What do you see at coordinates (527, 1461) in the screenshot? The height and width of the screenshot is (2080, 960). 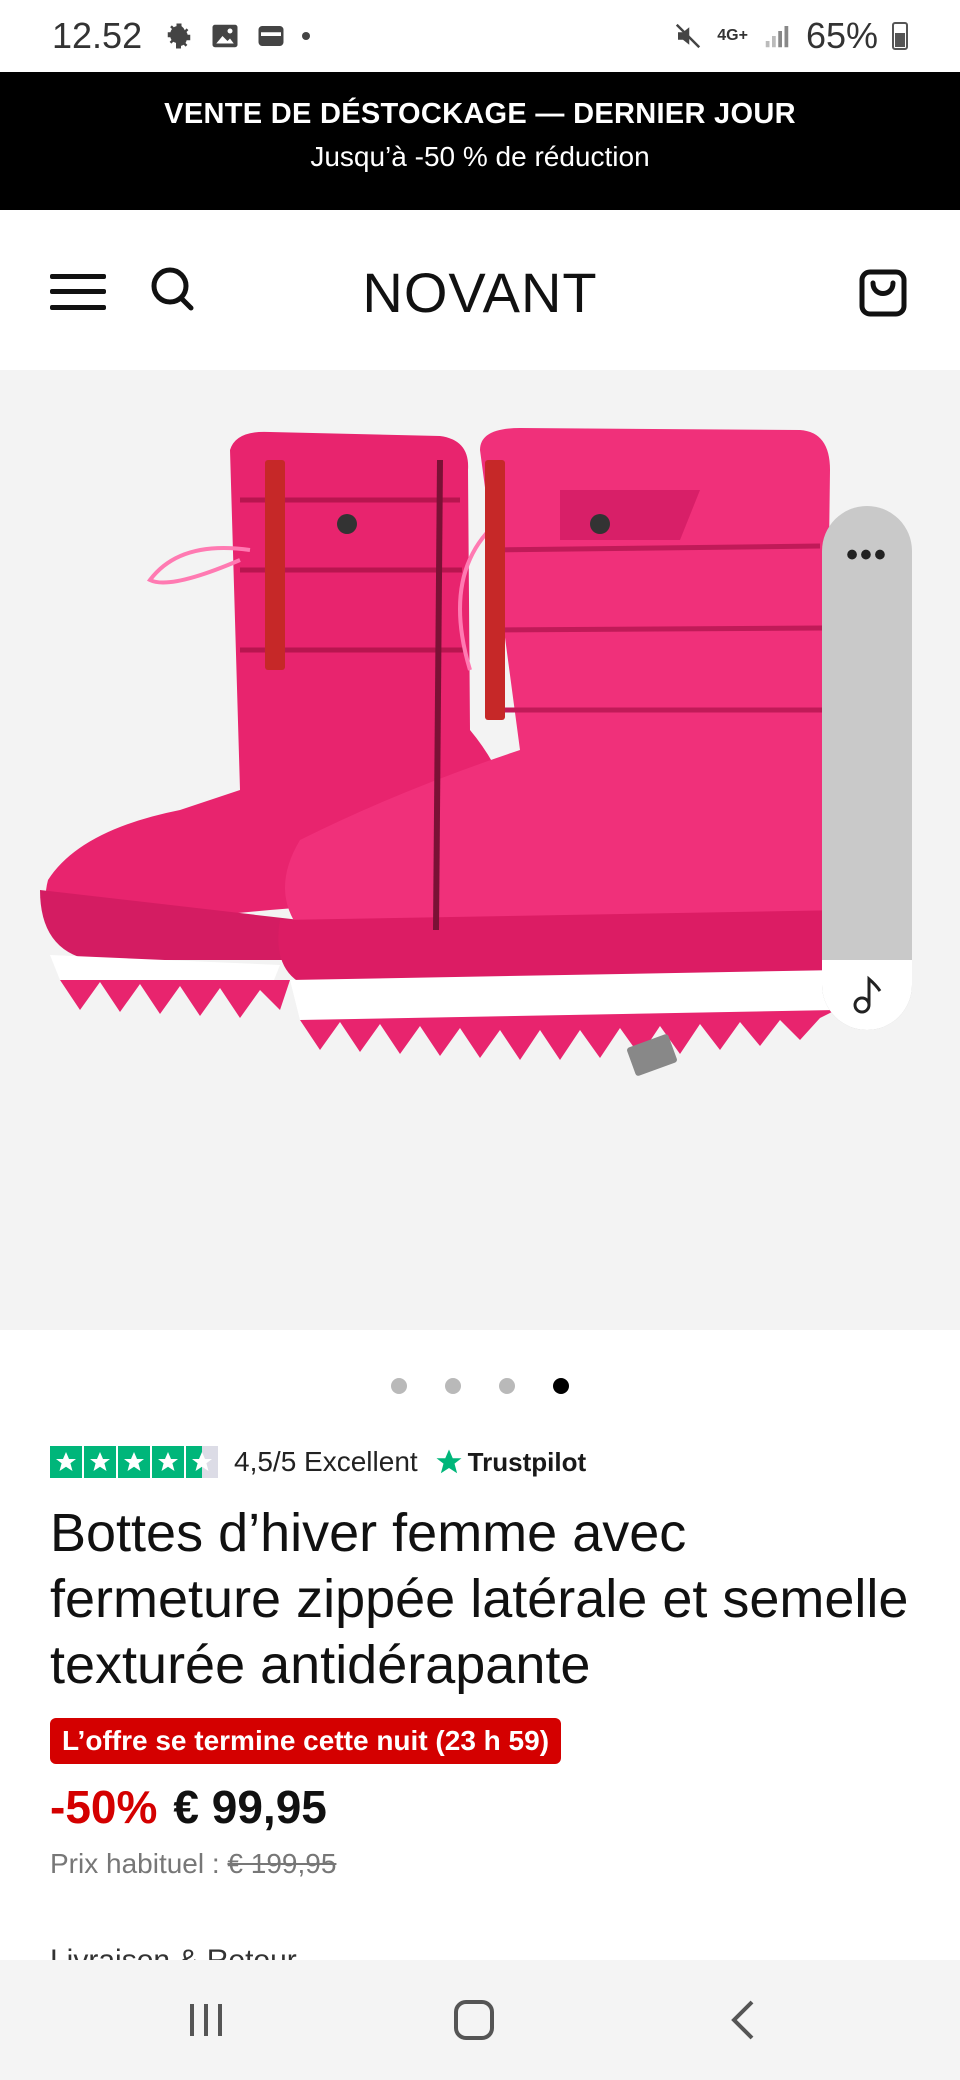 I see `trustpilot-label: Trustpilot` at bounding box center [527, 1461].